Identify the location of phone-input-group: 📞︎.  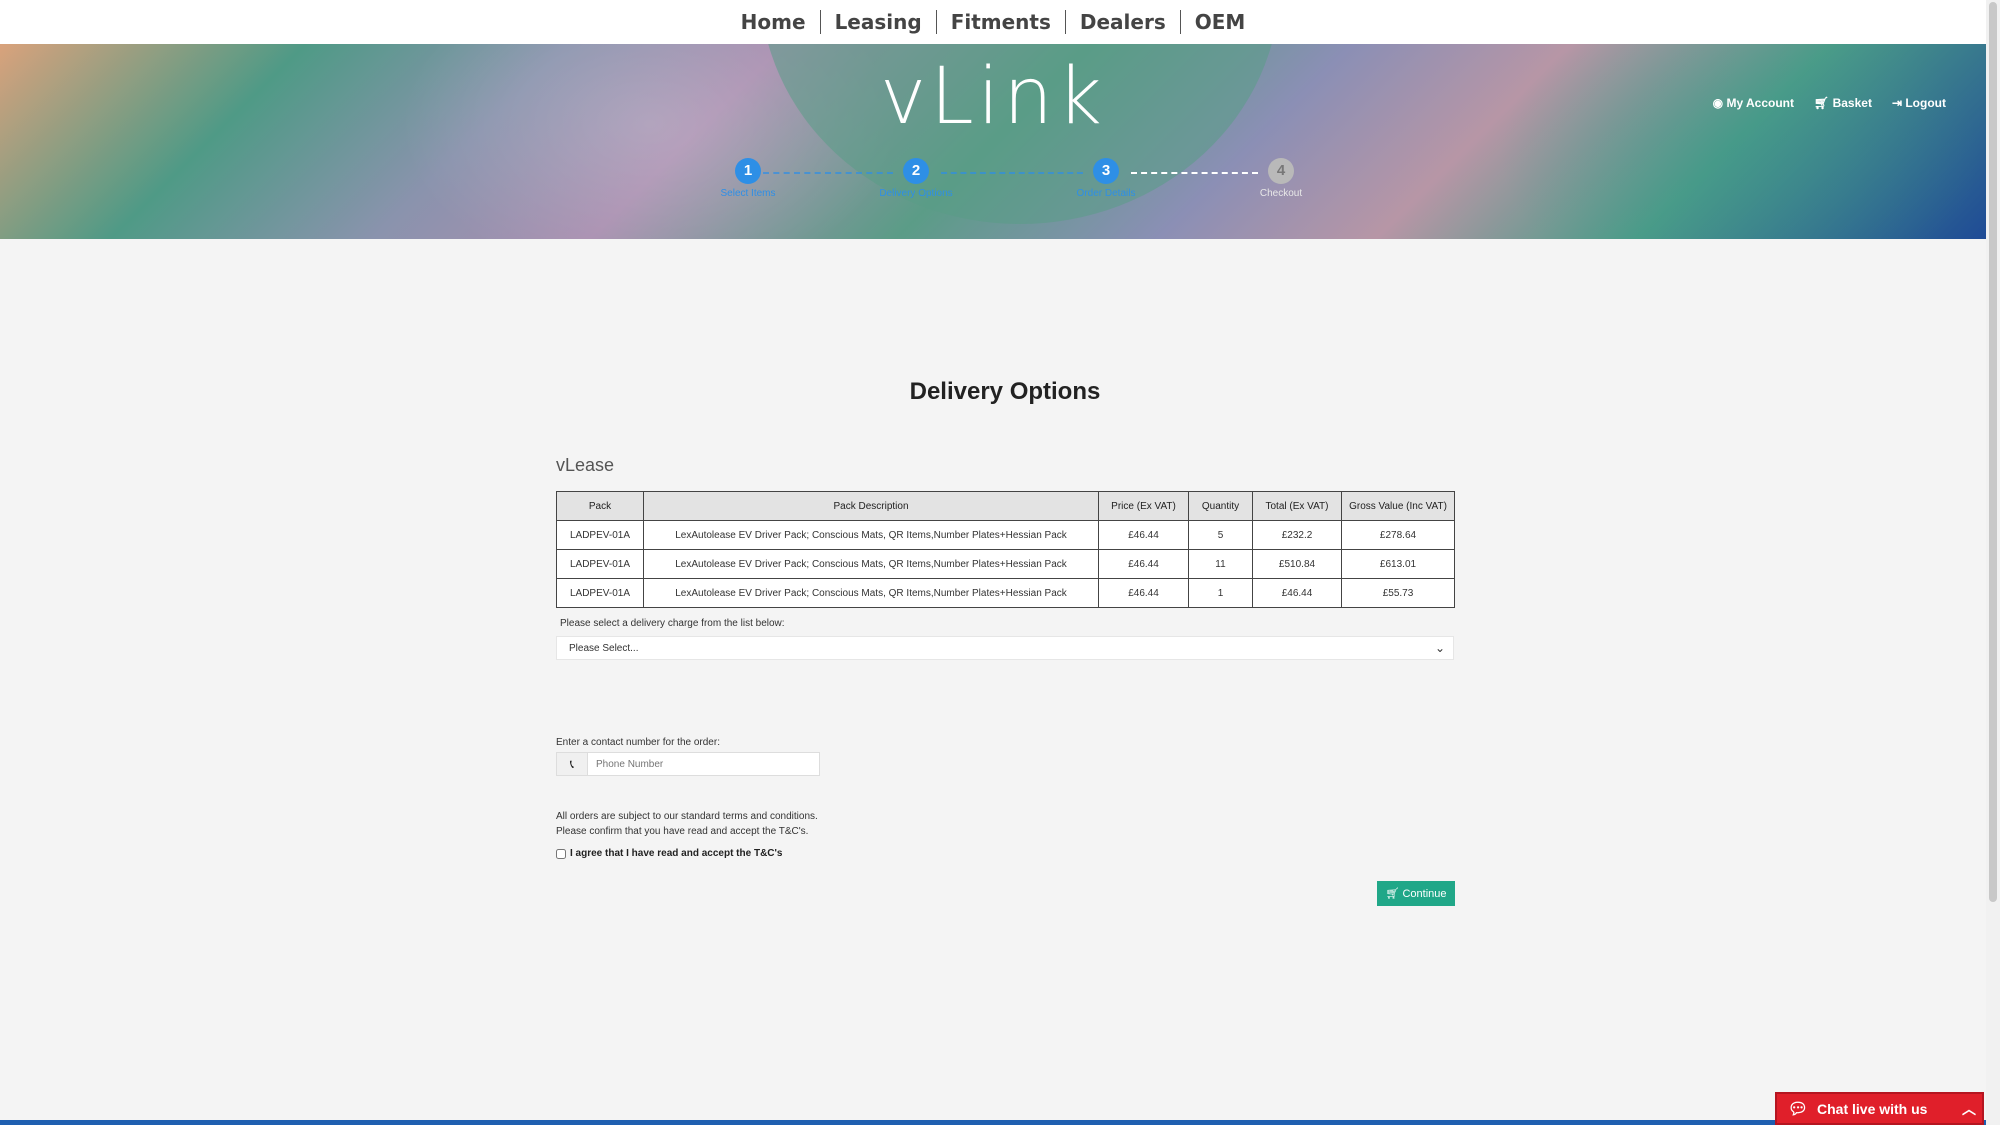
(688, 764).